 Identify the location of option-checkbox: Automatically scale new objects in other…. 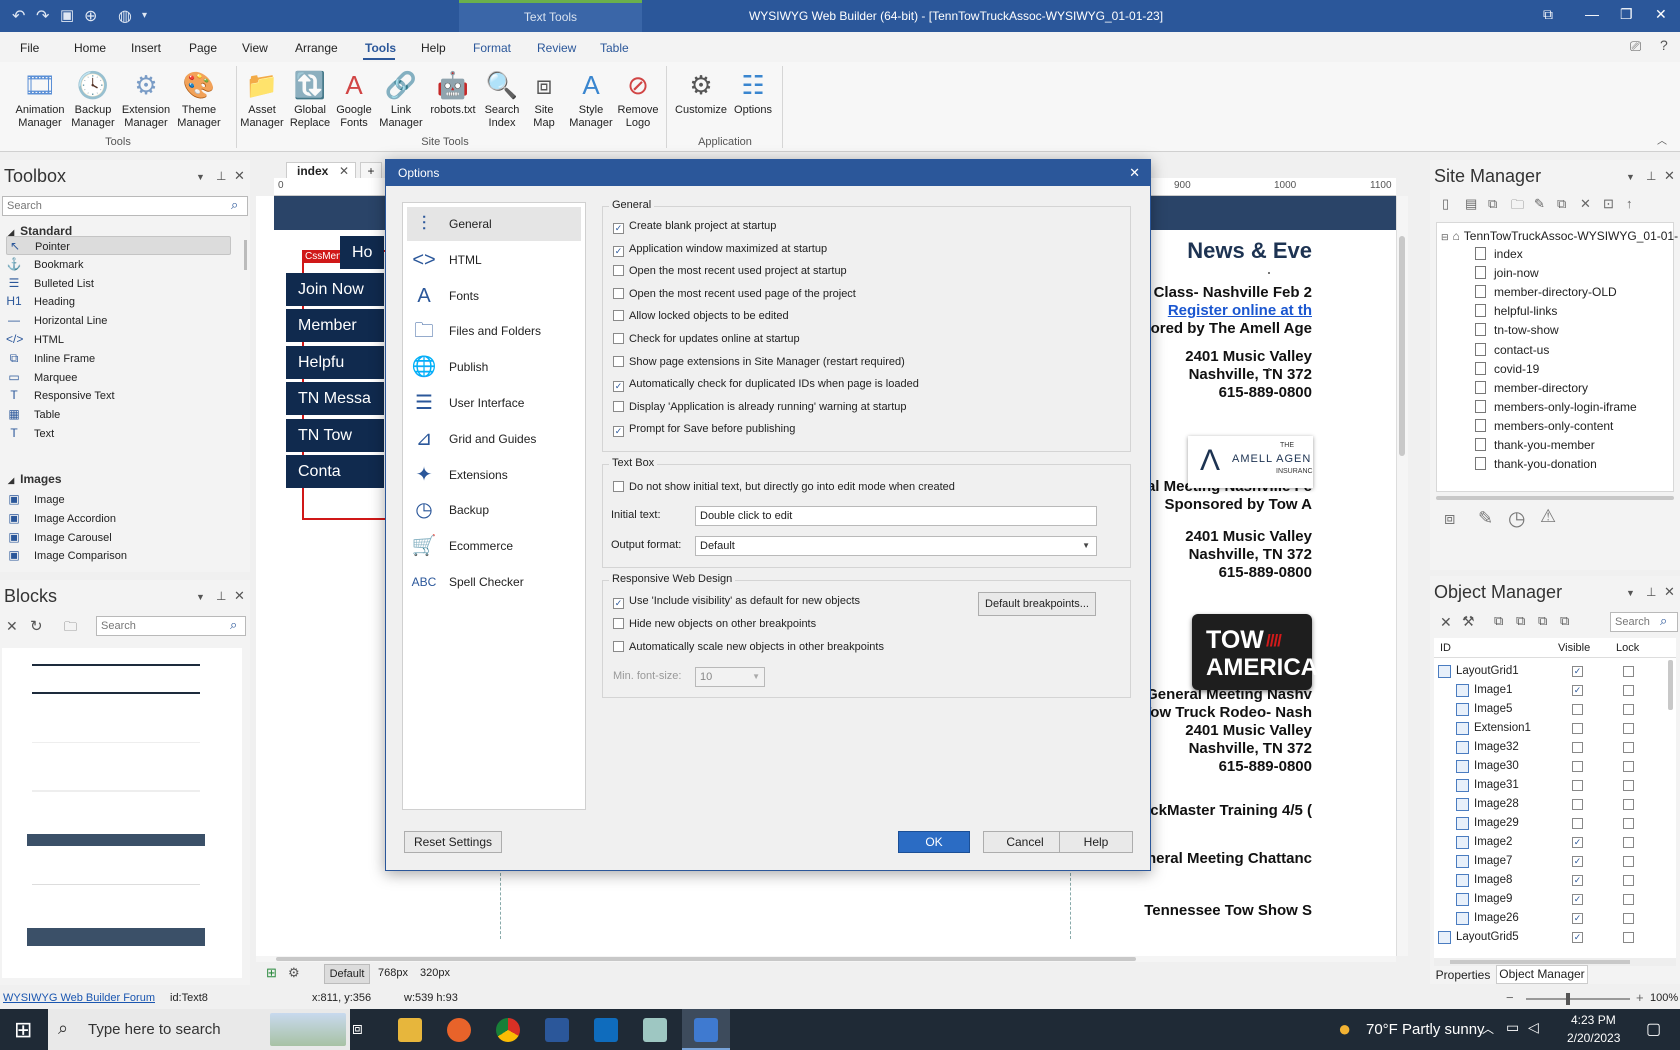
(748, 647).